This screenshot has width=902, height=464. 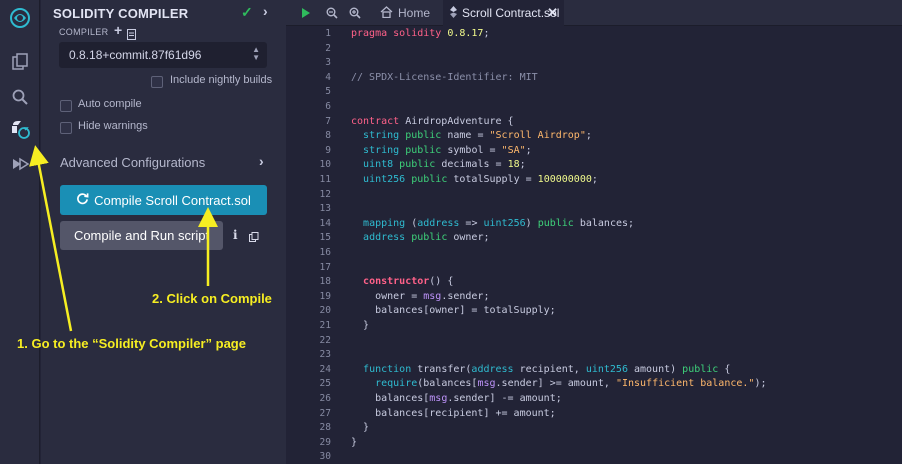 I want to click on deploy-run-icon, so click(x=20, y=164).